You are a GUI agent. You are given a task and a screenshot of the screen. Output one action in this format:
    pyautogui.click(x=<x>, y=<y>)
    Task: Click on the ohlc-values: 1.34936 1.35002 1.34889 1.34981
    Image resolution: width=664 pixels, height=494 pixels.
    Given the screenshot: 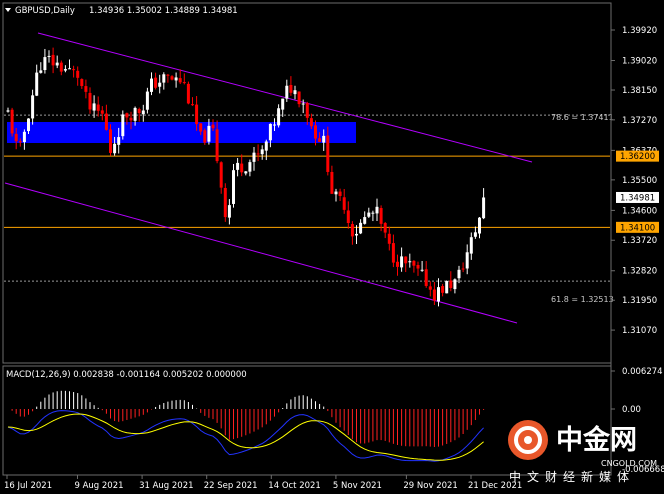 What is the action you would take?
    pyautogui.click(x=163, y=11)
    